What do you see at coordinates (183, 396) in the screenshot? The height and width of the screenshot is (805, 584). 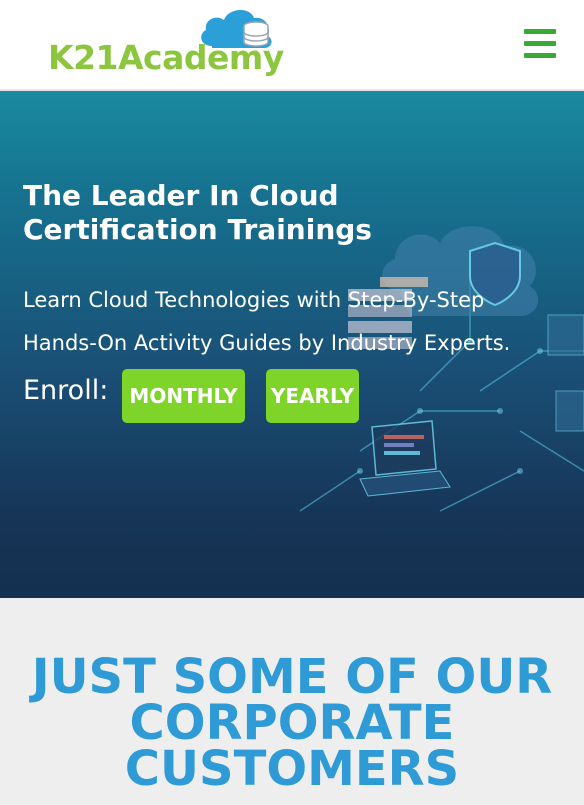 I see `monthly-button: MONTHLY` at bounding box center [183, 396].